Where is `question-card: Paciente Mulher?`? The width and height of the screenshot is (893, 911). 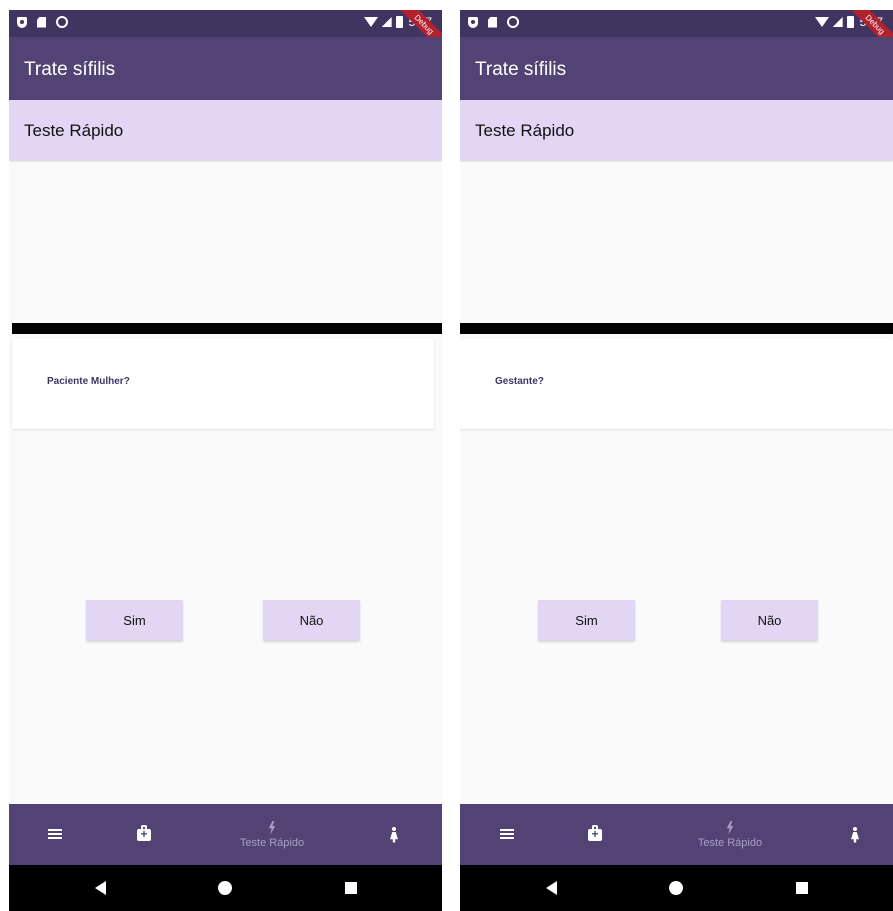 question-card: Paciente Mulher? is located at coordinates (223, 384).